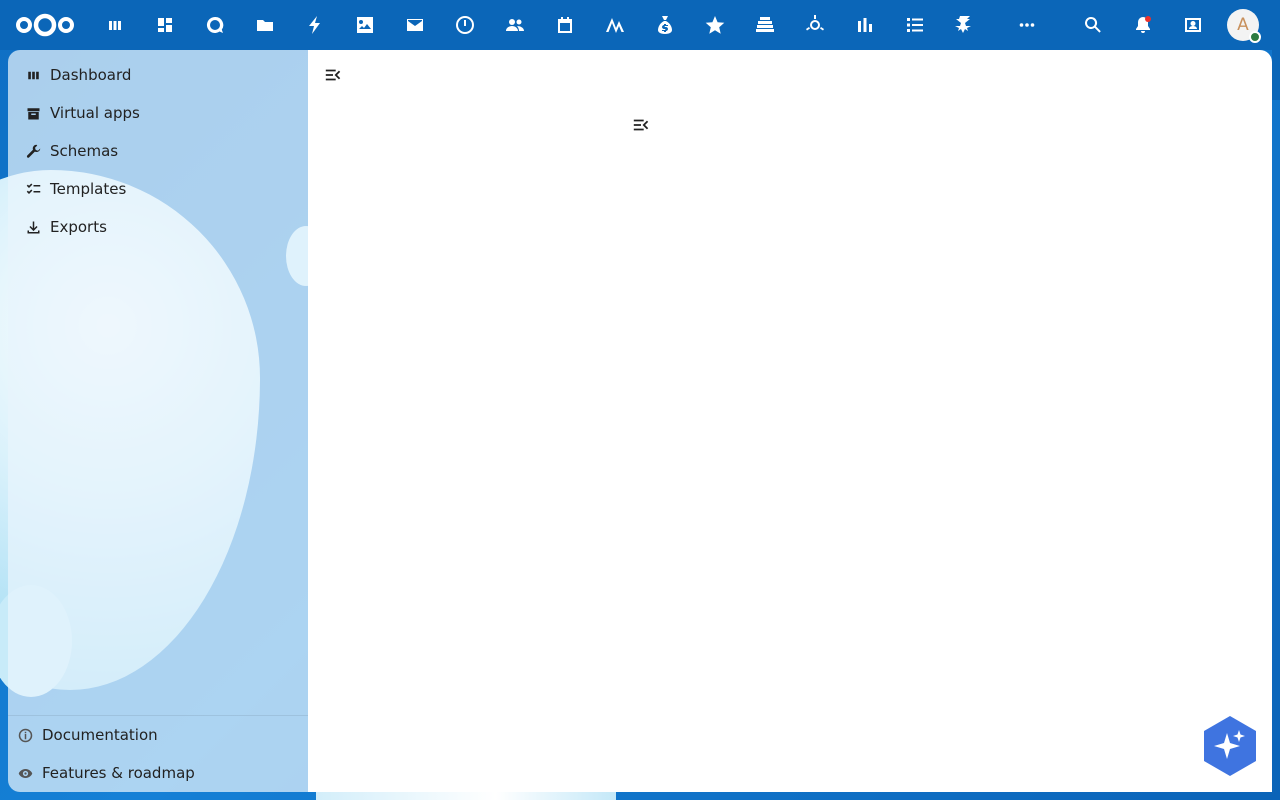 Image resolution: width=1280 pixels, height=800 pixels. I want to click on wrench-icon, so click(33, 151).